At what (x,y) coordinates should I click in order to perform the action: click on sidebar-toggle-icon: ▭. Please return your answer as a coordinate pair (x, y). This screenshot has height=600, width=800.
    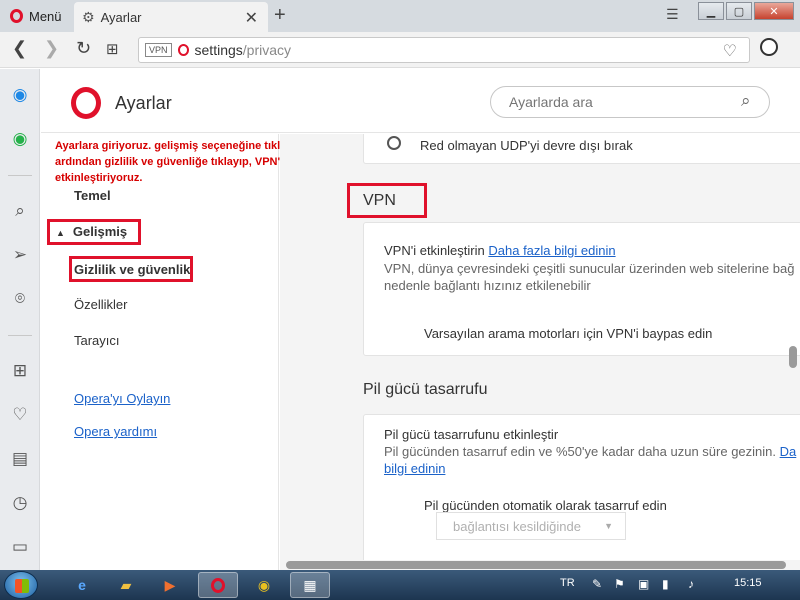
    Looking at the image, I should click on (20, 547).